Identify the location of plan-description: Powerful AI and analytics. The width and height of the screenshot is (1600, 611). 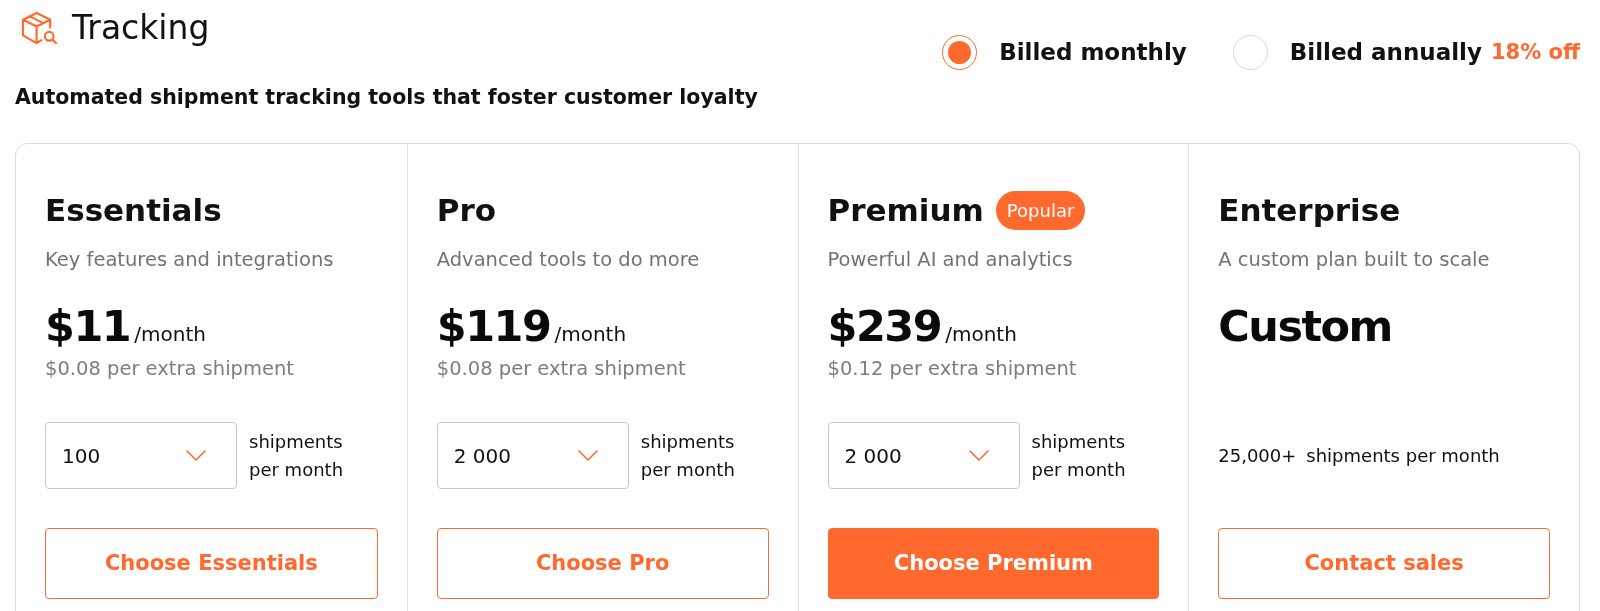
(950, 260).